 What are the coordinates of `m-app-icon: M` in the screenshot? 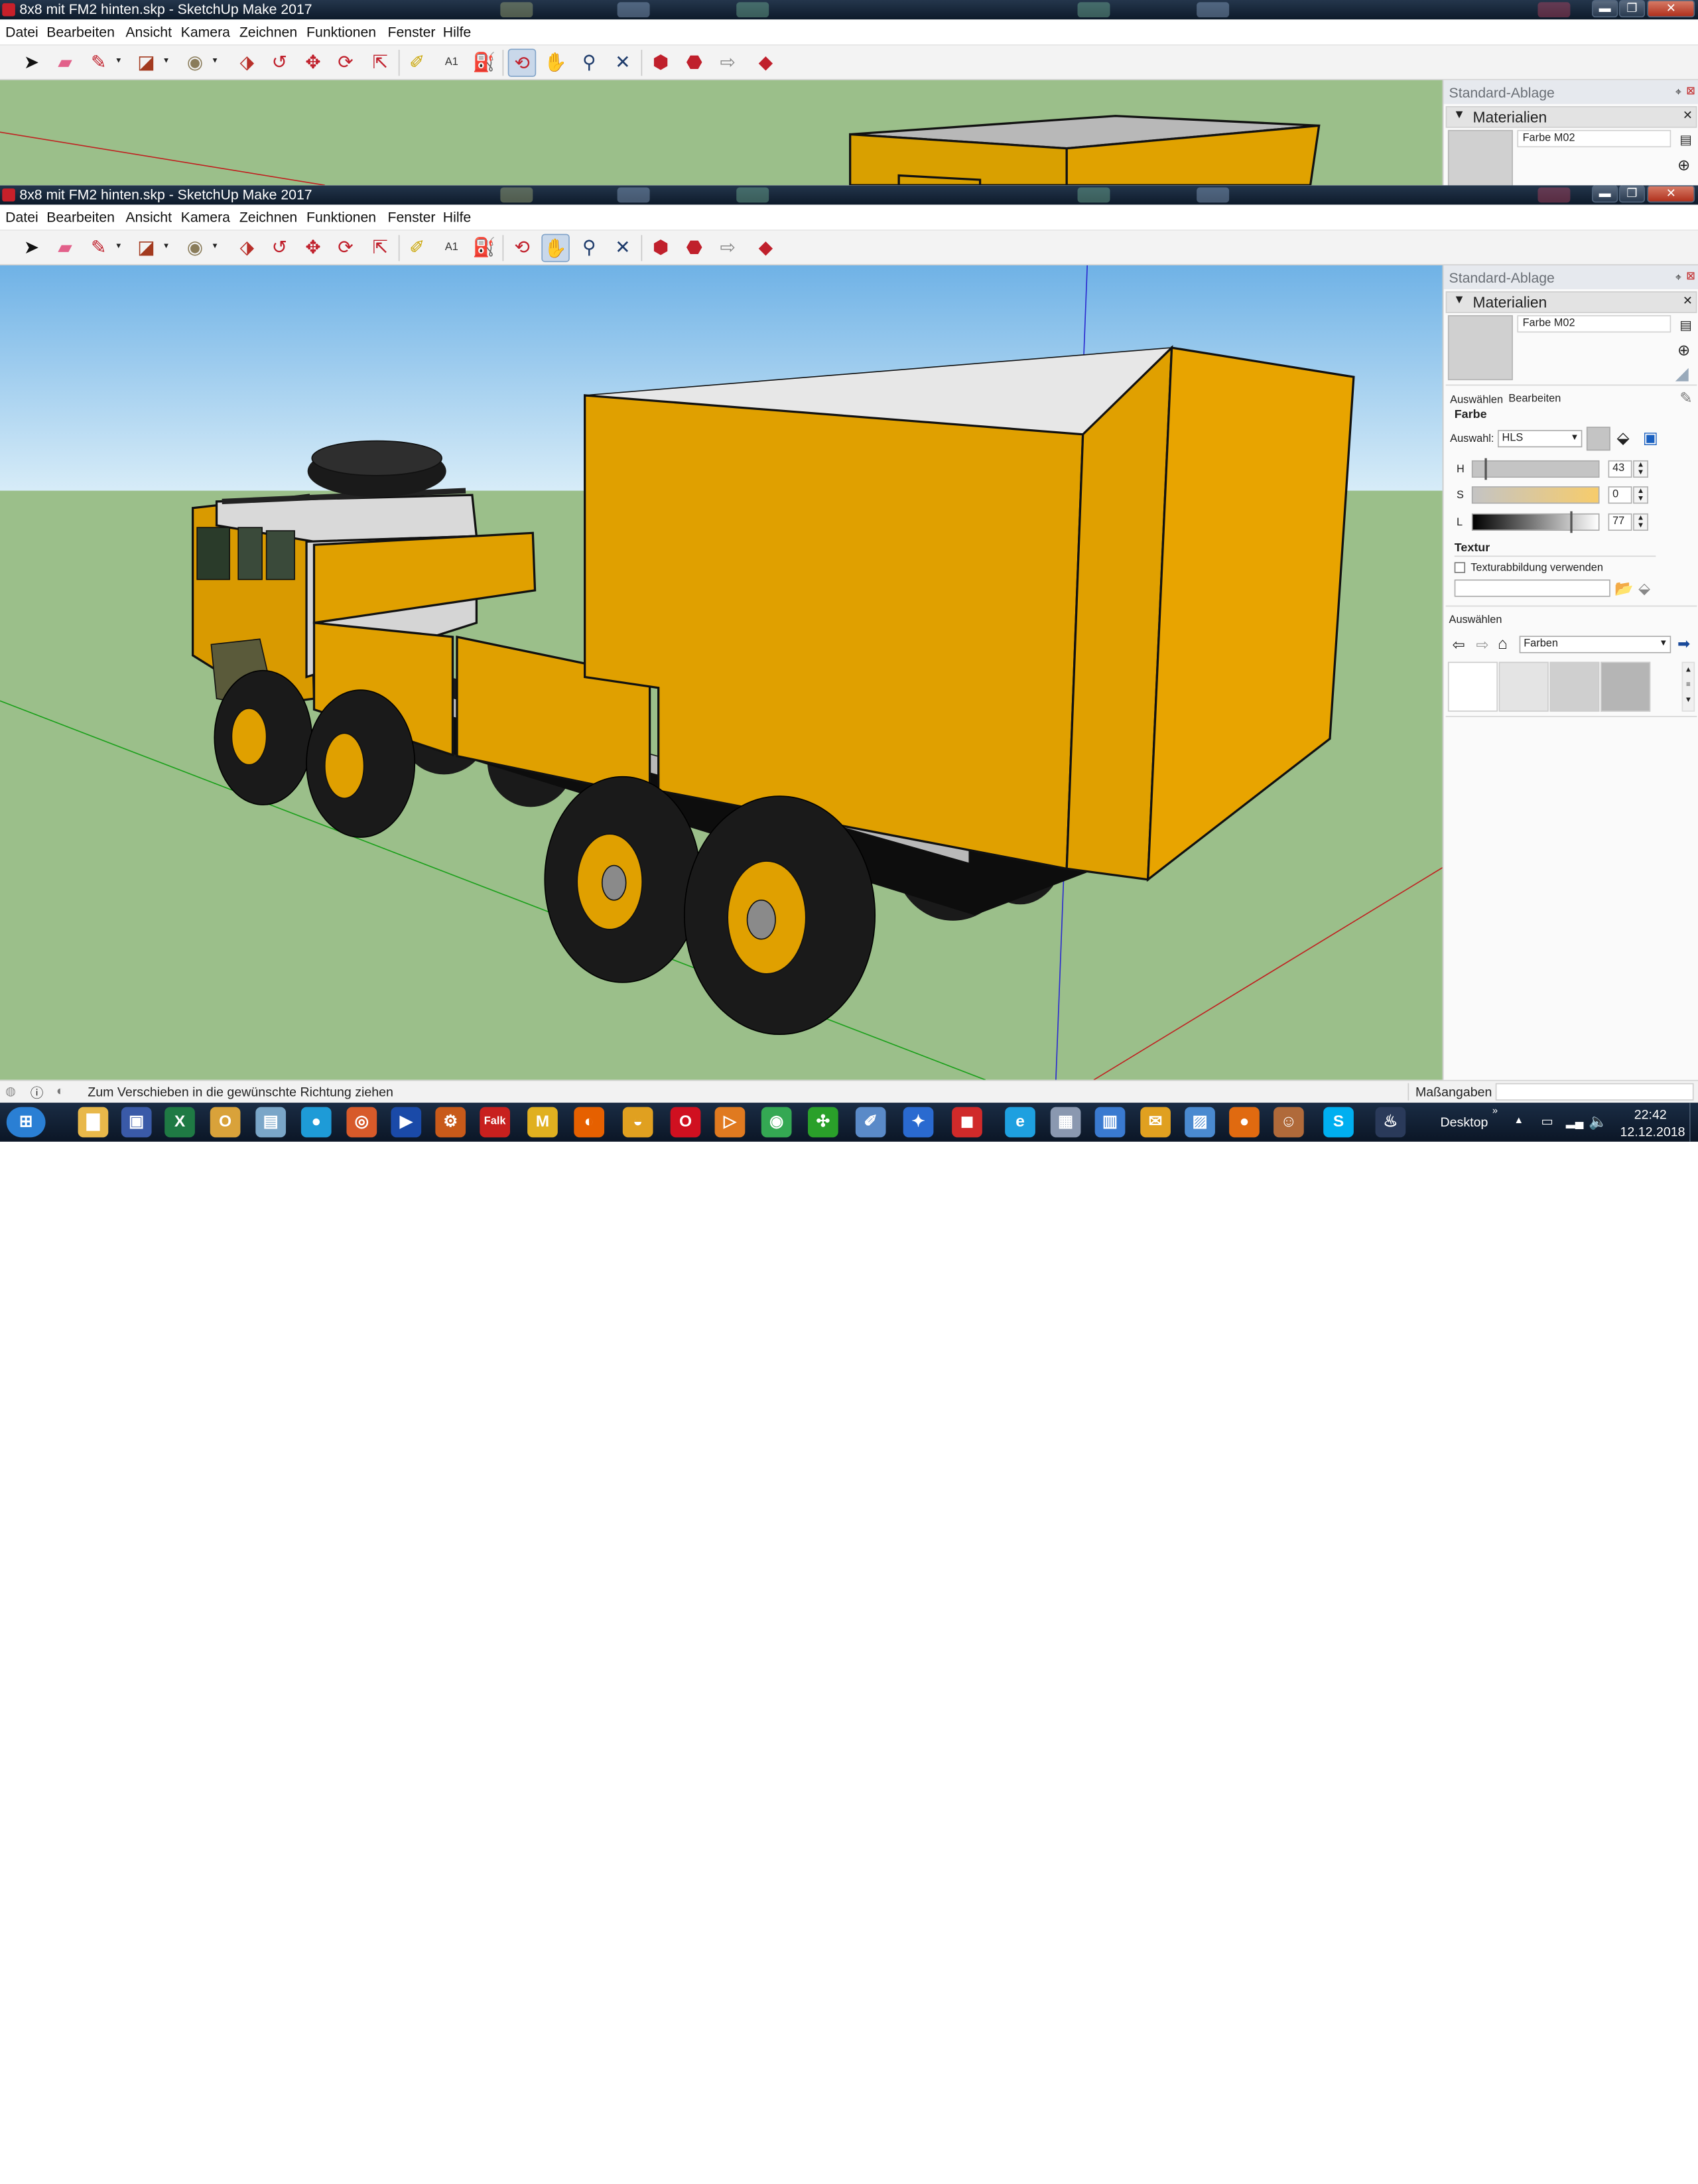 It's located at (542, 1122).